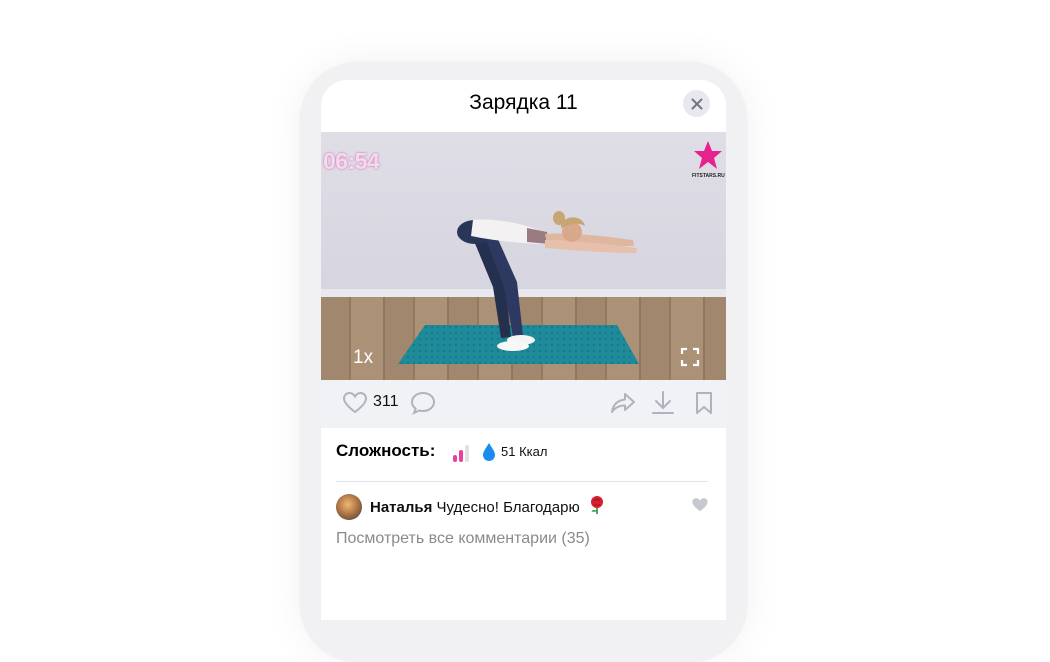 The image size is (1050, 662). Describe the element at coordinates (704, 403) in the screenshot. I see `bookmark-icon` at that location.